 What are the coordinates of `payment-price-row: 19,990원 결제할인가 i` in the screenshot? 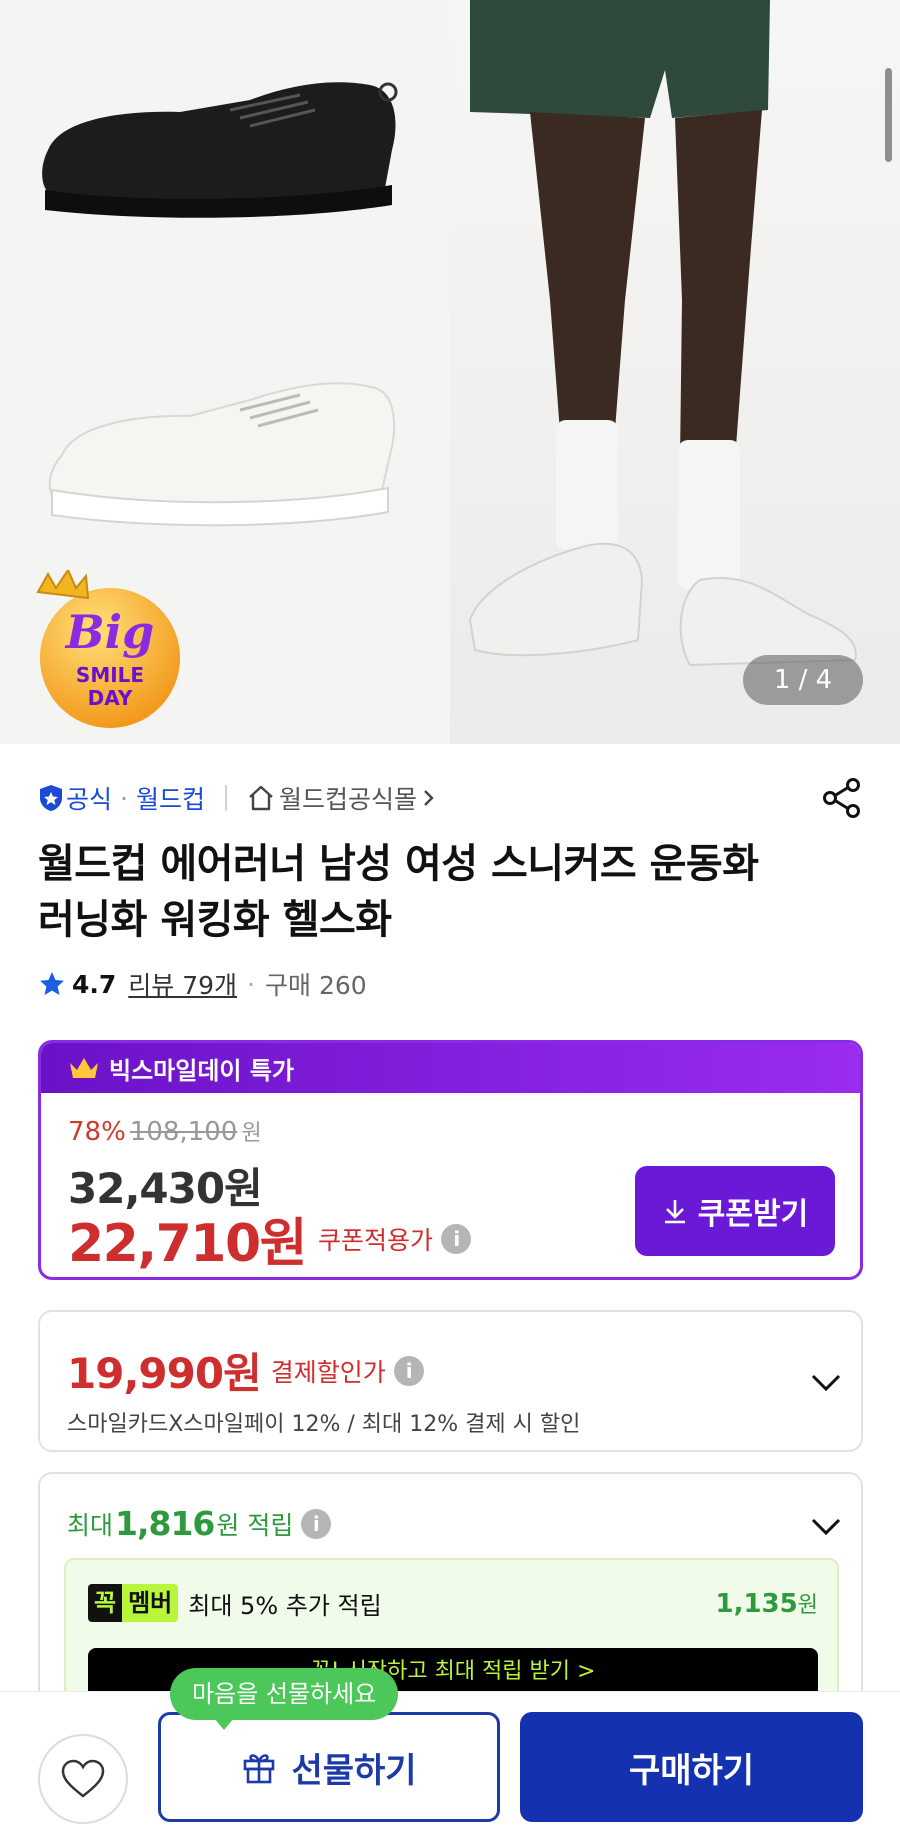 It's located at (245, 1370).